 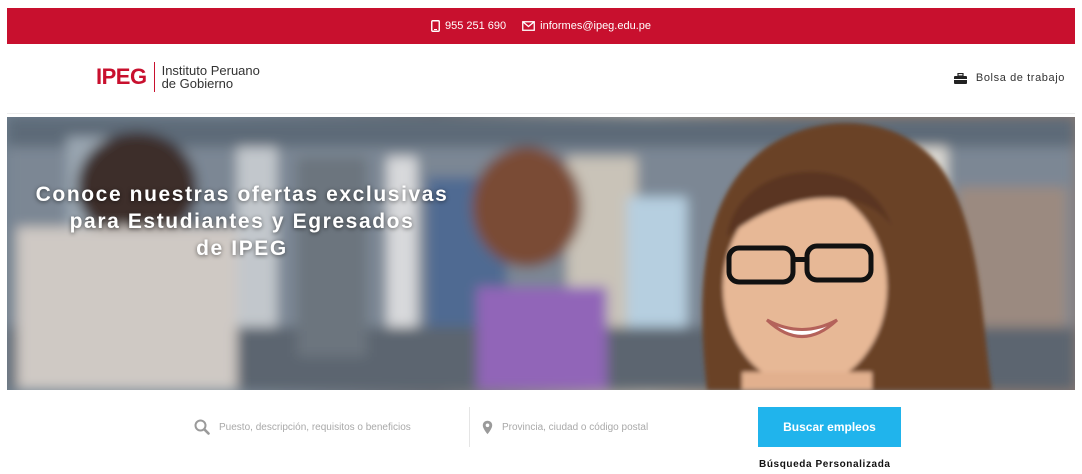 What do you see at coordinates (595, 26) in the screenshot?
I see `email-address: informes@ipeg.edu.pe` at bounding box center [595, 26].